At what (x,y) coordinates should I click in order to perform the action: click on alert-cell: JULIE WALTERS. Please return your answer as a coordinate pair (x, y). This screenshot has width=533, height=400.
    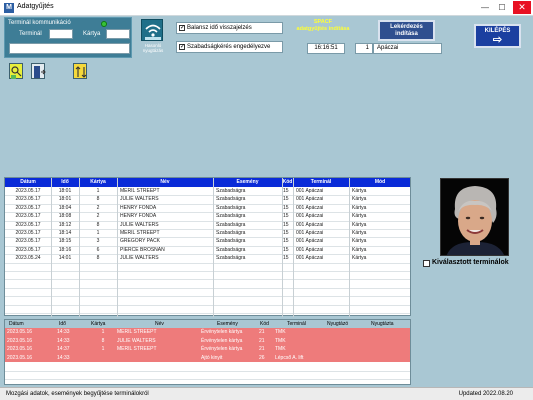
    Looking at the image, I should click on (136, 340).